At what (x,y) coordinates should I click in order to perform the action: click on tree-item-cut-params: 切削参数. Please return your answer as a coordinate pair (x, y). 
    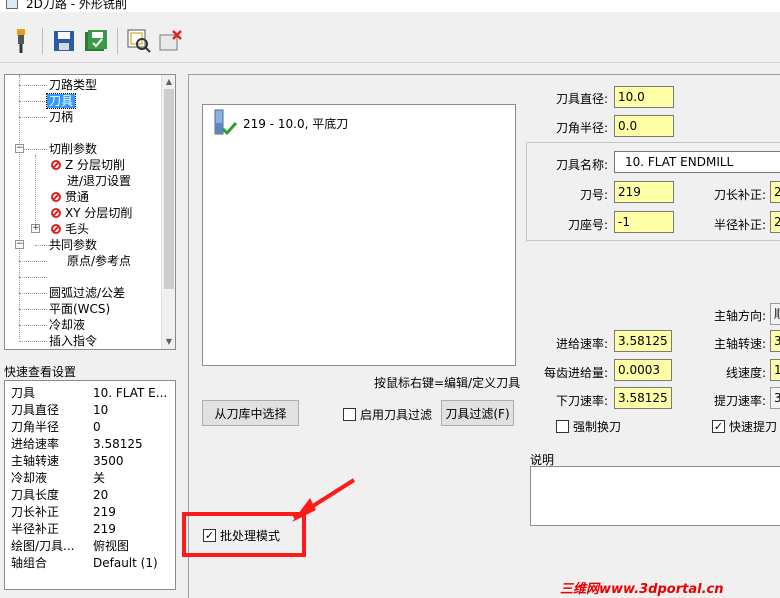
    Looking at the image, I should click on (73, 149).